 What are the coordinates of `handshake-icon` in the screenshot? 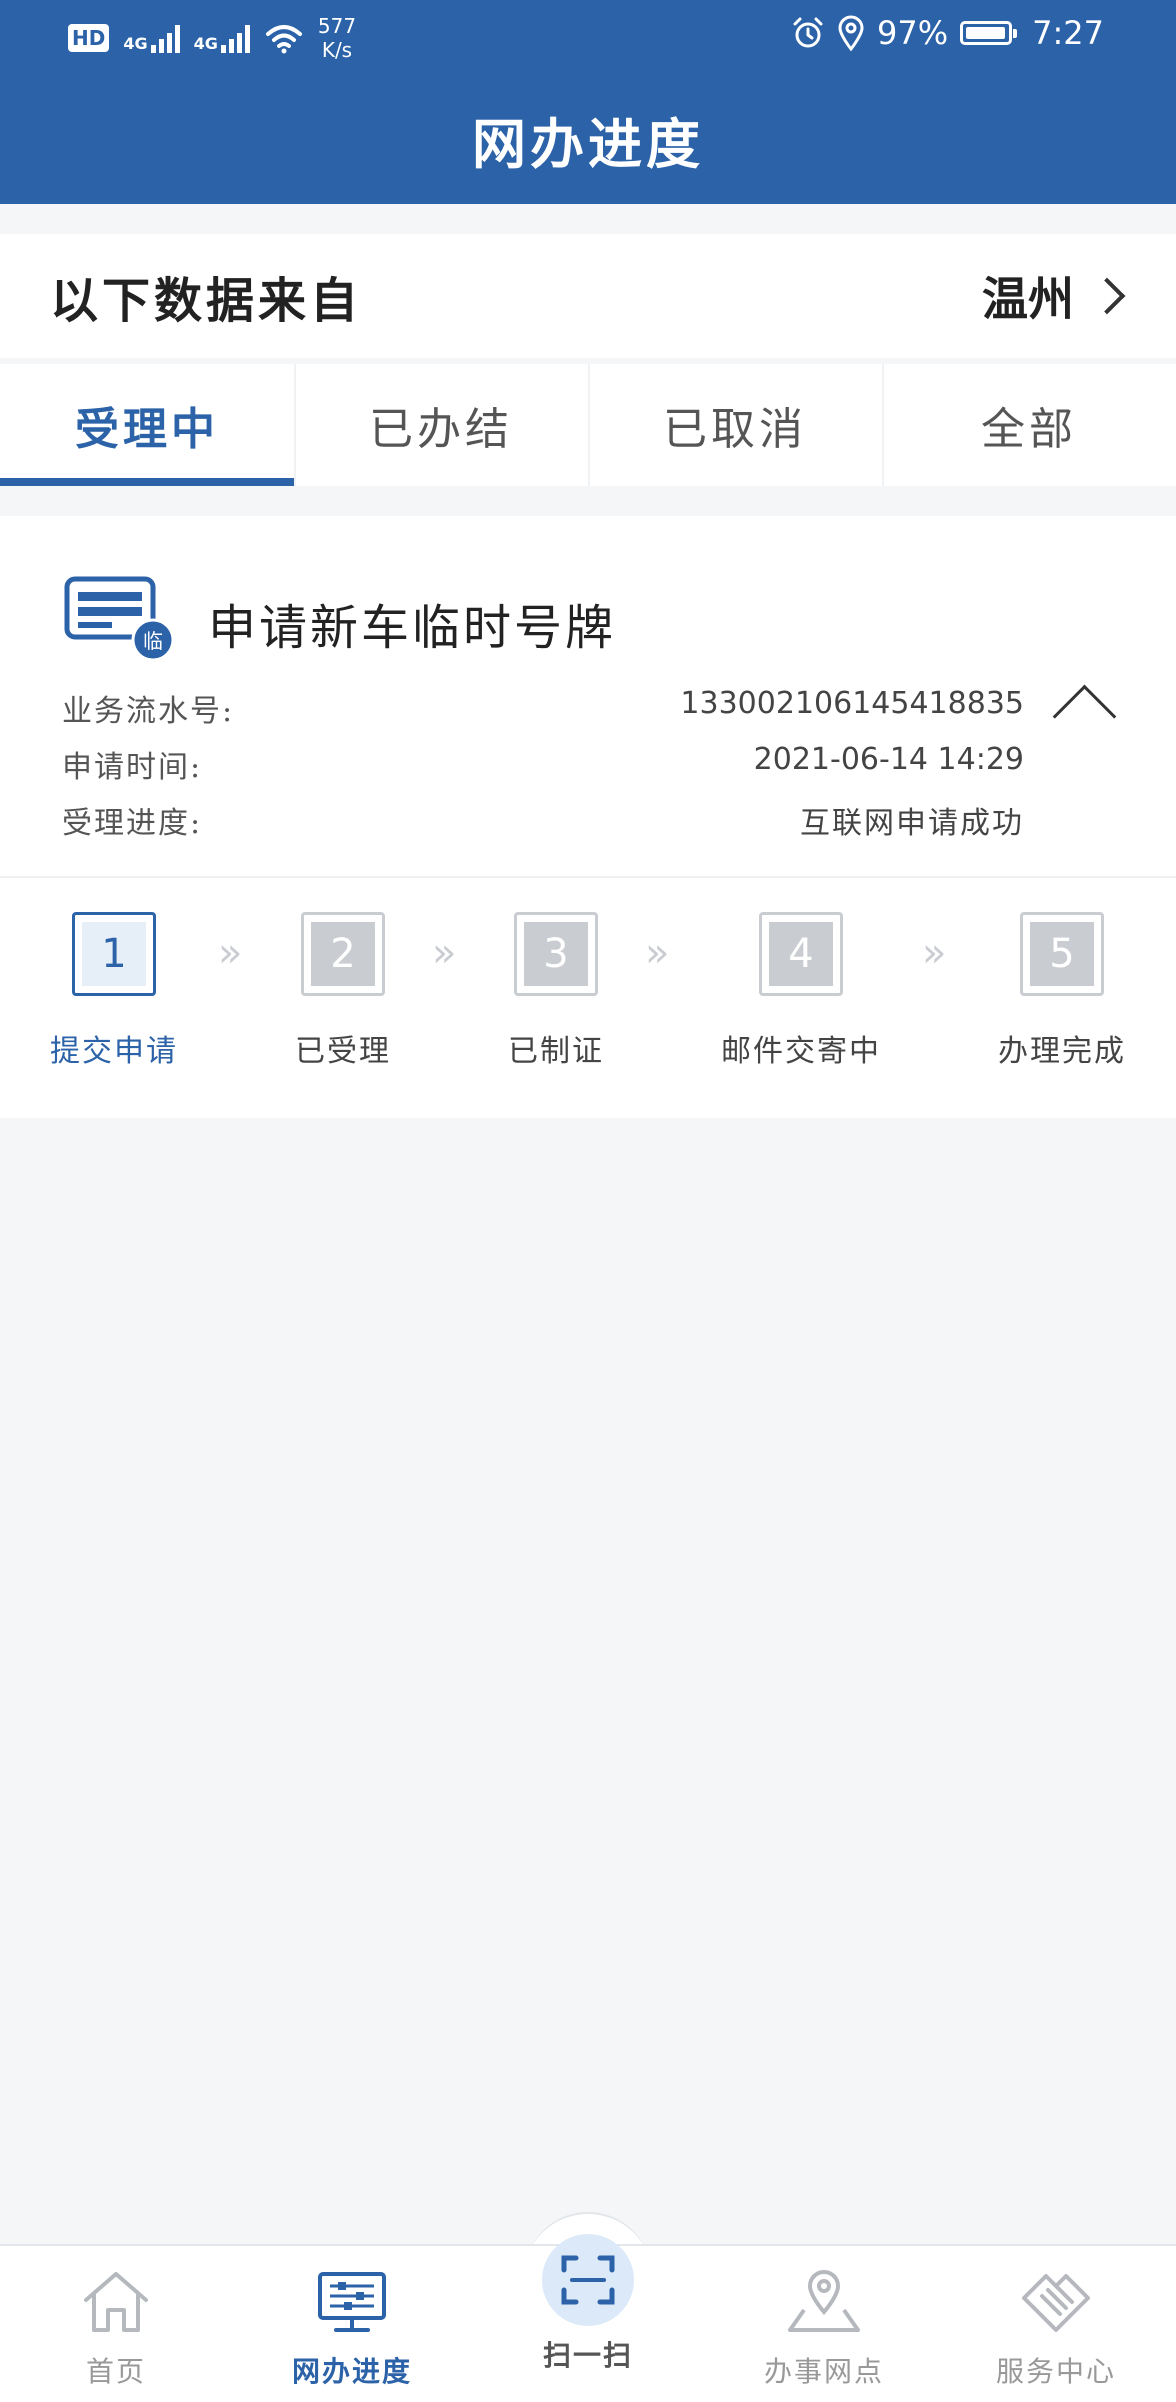 It's located at (1056, 2303).